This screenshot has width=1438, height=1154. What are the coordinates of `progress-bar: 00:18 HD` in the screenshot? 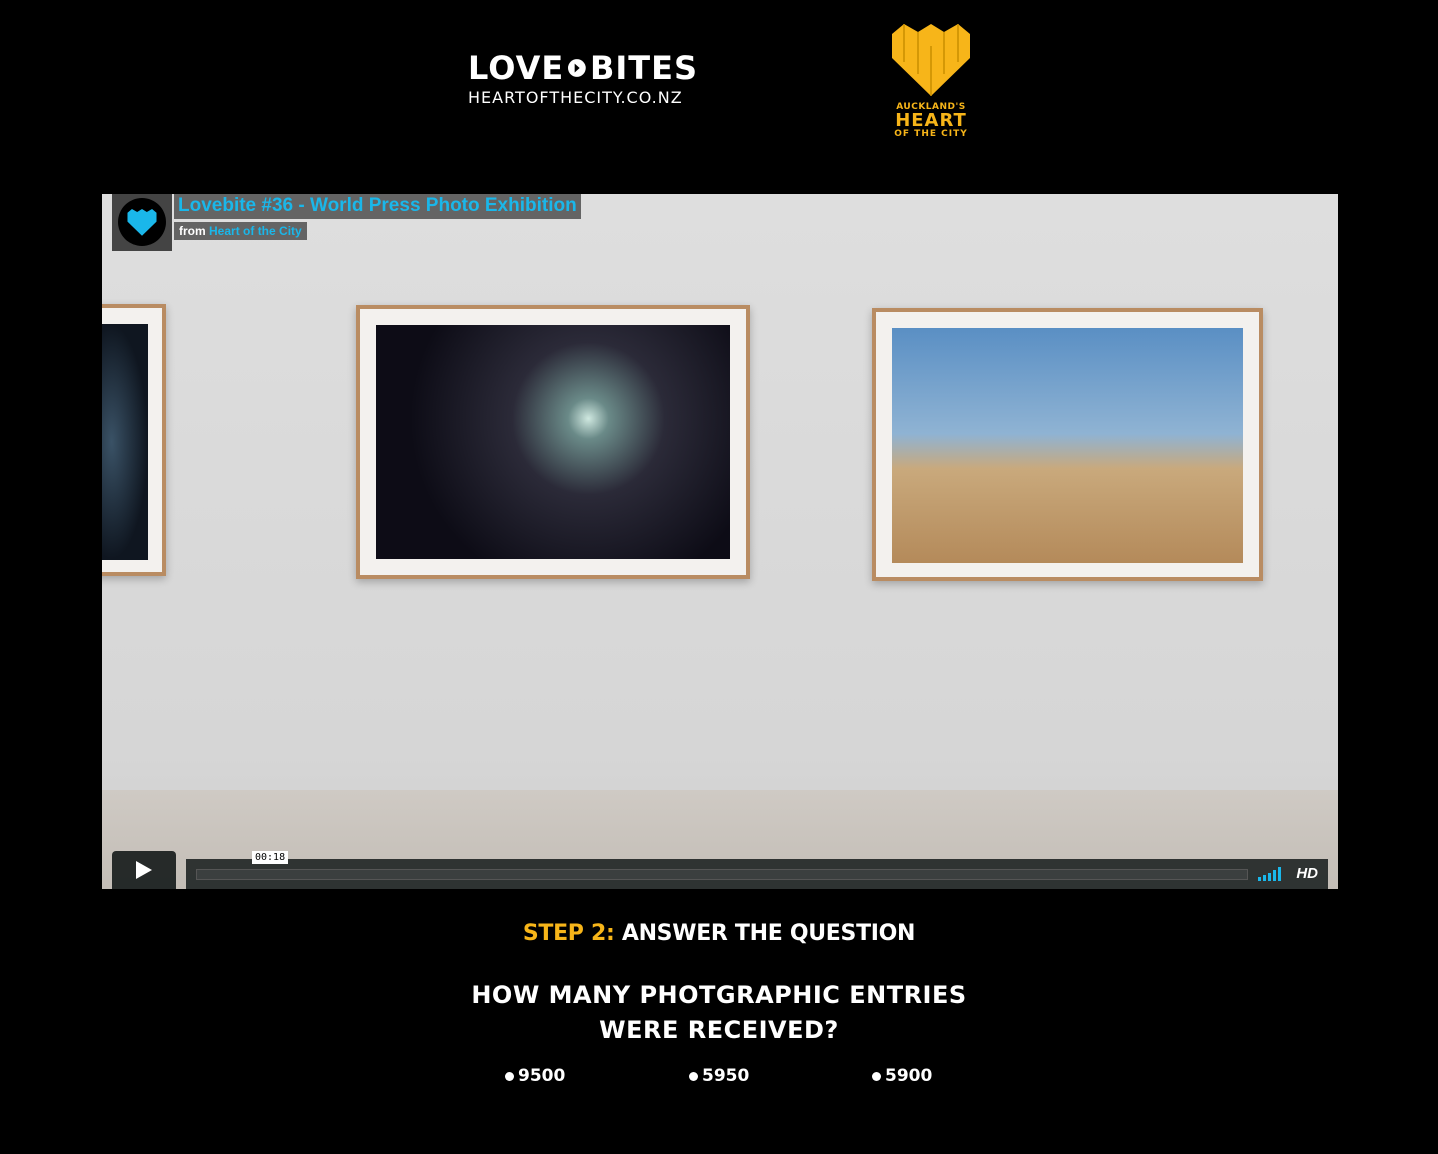 It's located at (757, 870).